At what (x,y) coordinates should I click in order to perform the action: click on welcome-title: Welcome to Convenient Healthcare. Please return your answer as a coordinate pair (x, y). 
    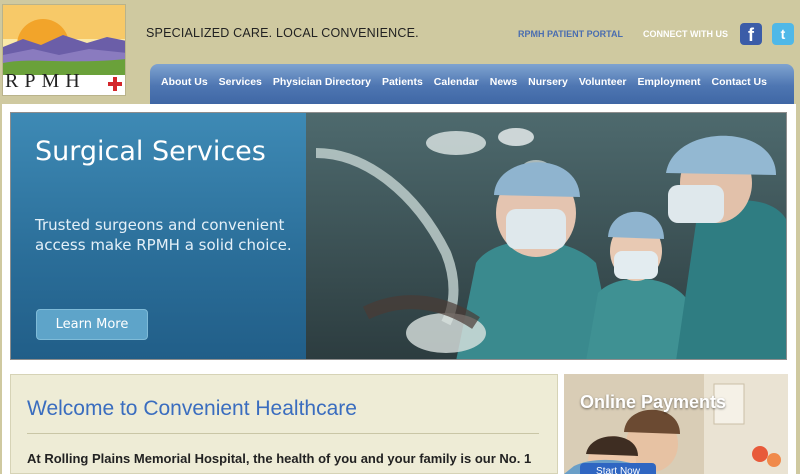
    Looking at the image, I should click on (192, 408).